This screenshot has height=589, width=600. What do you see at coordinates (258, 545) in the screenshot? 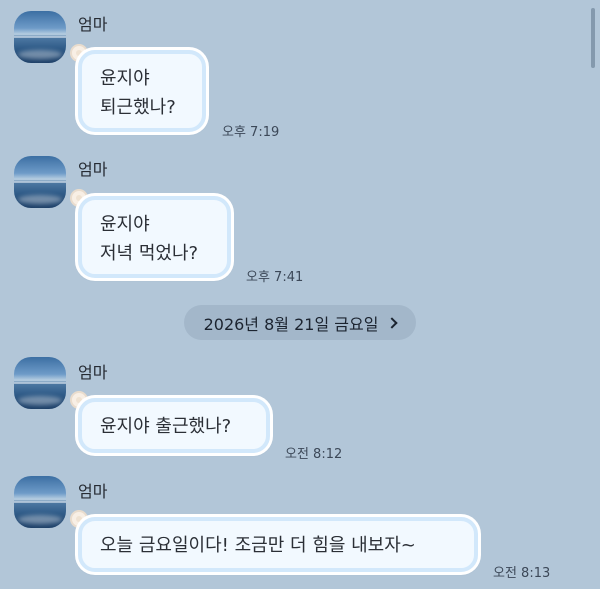
I see `message-text-line: 오늘 금요일이다! 조금만 더 힘을 내보자~` at bounding box center [258, 545].